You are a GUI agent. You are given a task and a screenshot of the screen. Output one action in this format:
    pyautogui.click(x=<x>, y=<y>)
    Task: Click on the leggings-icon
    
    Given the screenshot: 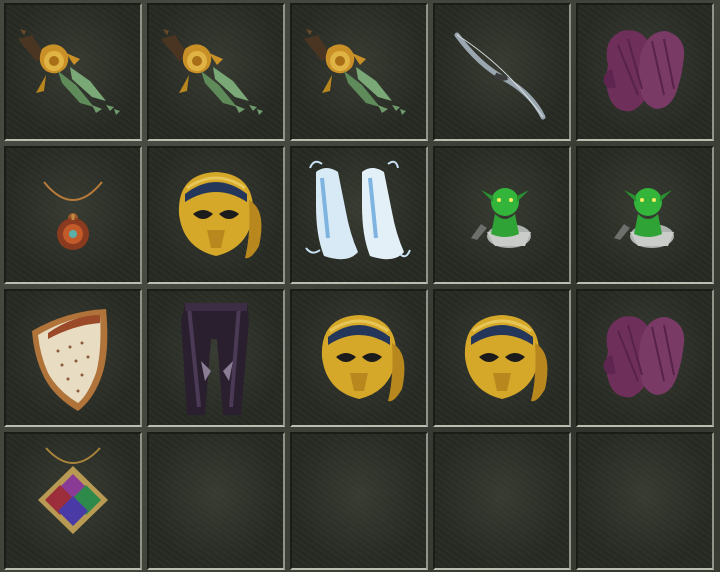 What is the action you would take?
    pyautogui.click(x=216, y=358)
    